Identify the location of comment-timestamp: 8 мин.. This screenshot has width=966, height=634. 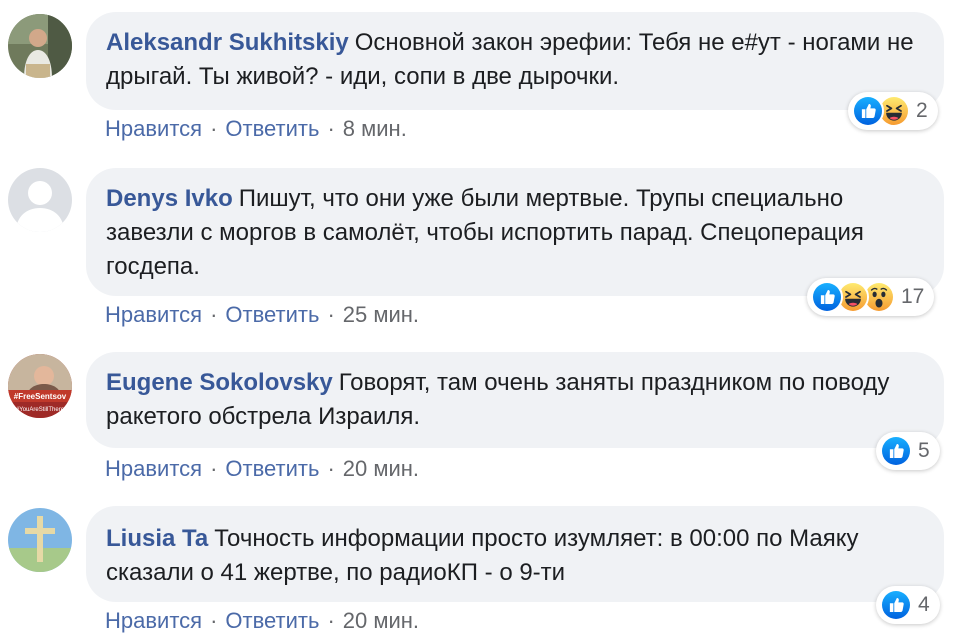
(375, 128).